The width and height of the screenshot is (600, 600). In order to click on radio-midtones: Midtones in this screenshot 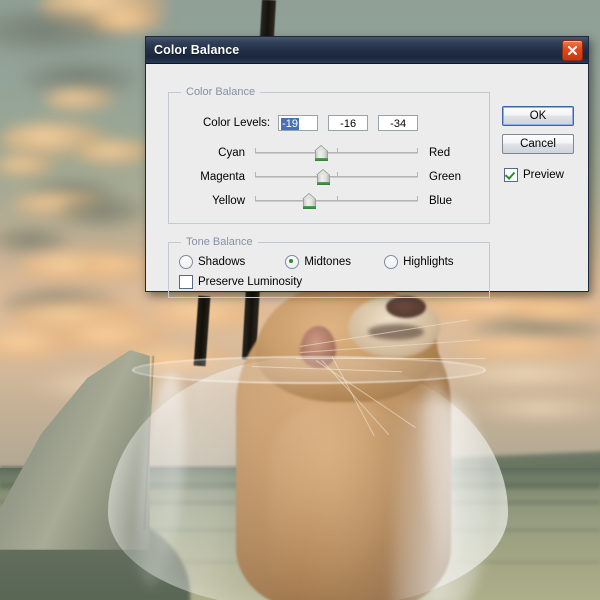, I will do `click(334, 262)`.